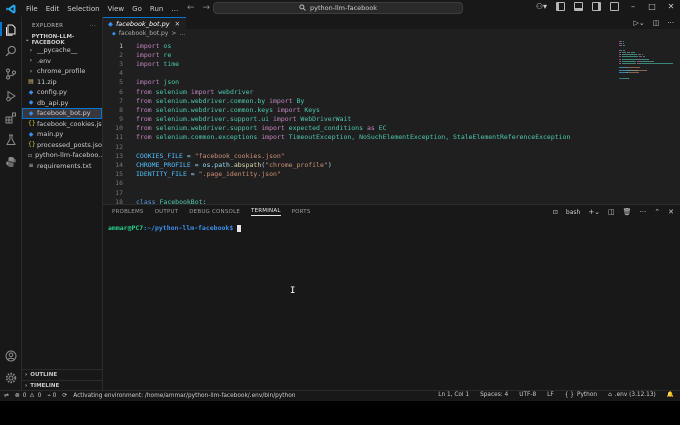 Image resolution: width=680 pixels, height=425 pixels. Describe the element at coordinates (28, 396) in the screenshot. I see `problems-status: ⊗ 0 ⚠ 0` at that location.